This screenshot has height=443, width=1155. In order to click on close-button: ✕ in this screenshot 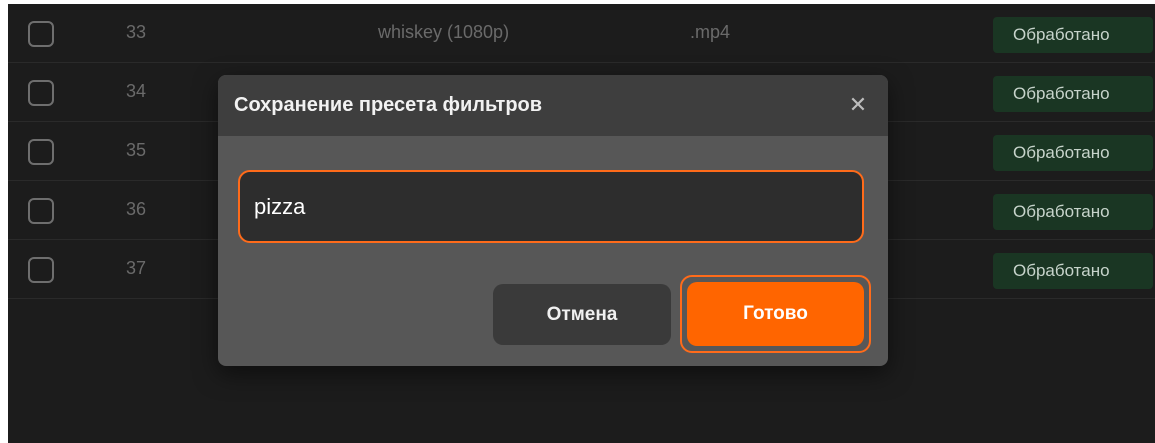, I will do `click(858, 105)`.